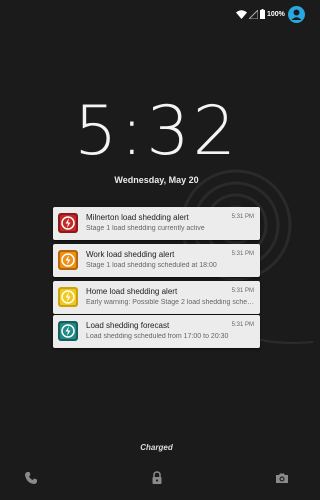 This screenshot has height=500, width=320. Describe the element at coordinates (128, 325) in the screenshot. I see `notification-title: Load shedding forecast` at that location.